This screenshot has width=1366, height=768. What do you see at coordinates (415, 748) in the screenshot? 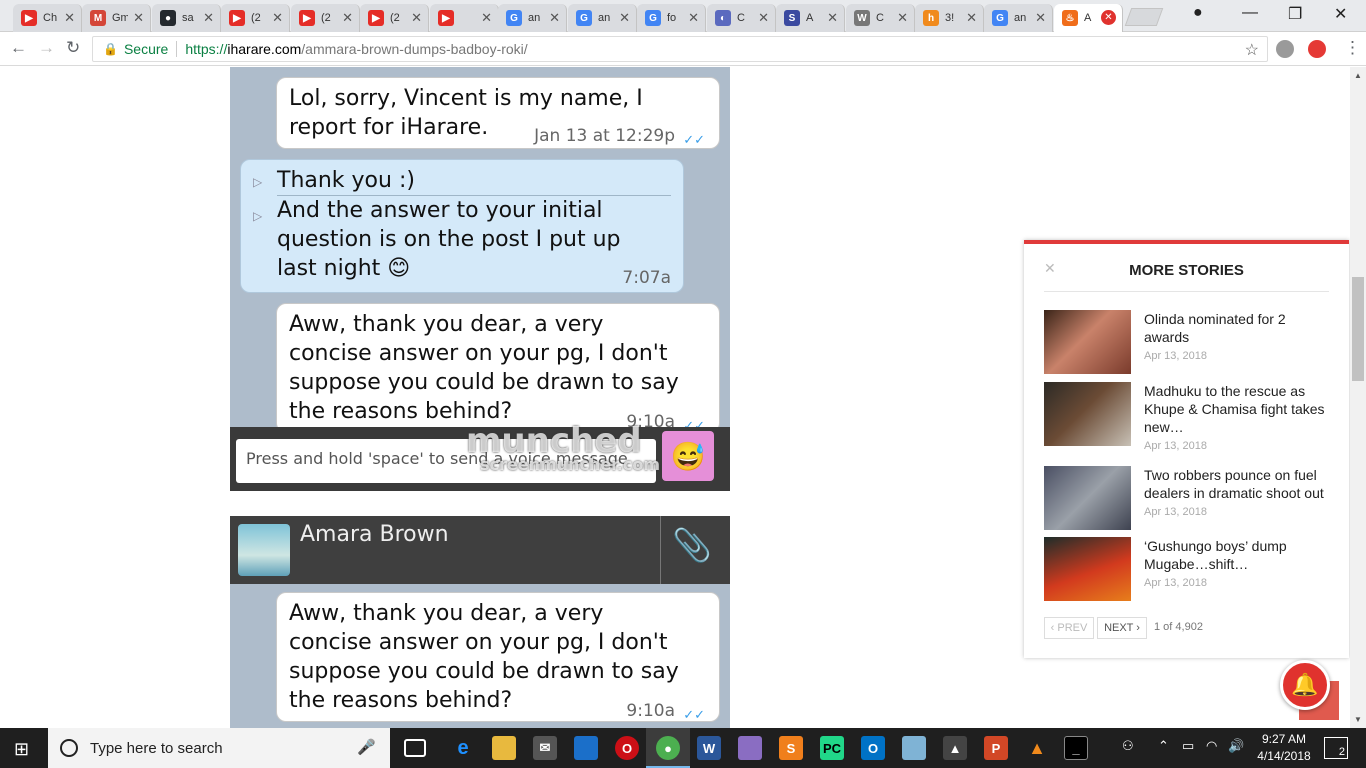
I see `task-view-icon` at bounding box center [415, 748].